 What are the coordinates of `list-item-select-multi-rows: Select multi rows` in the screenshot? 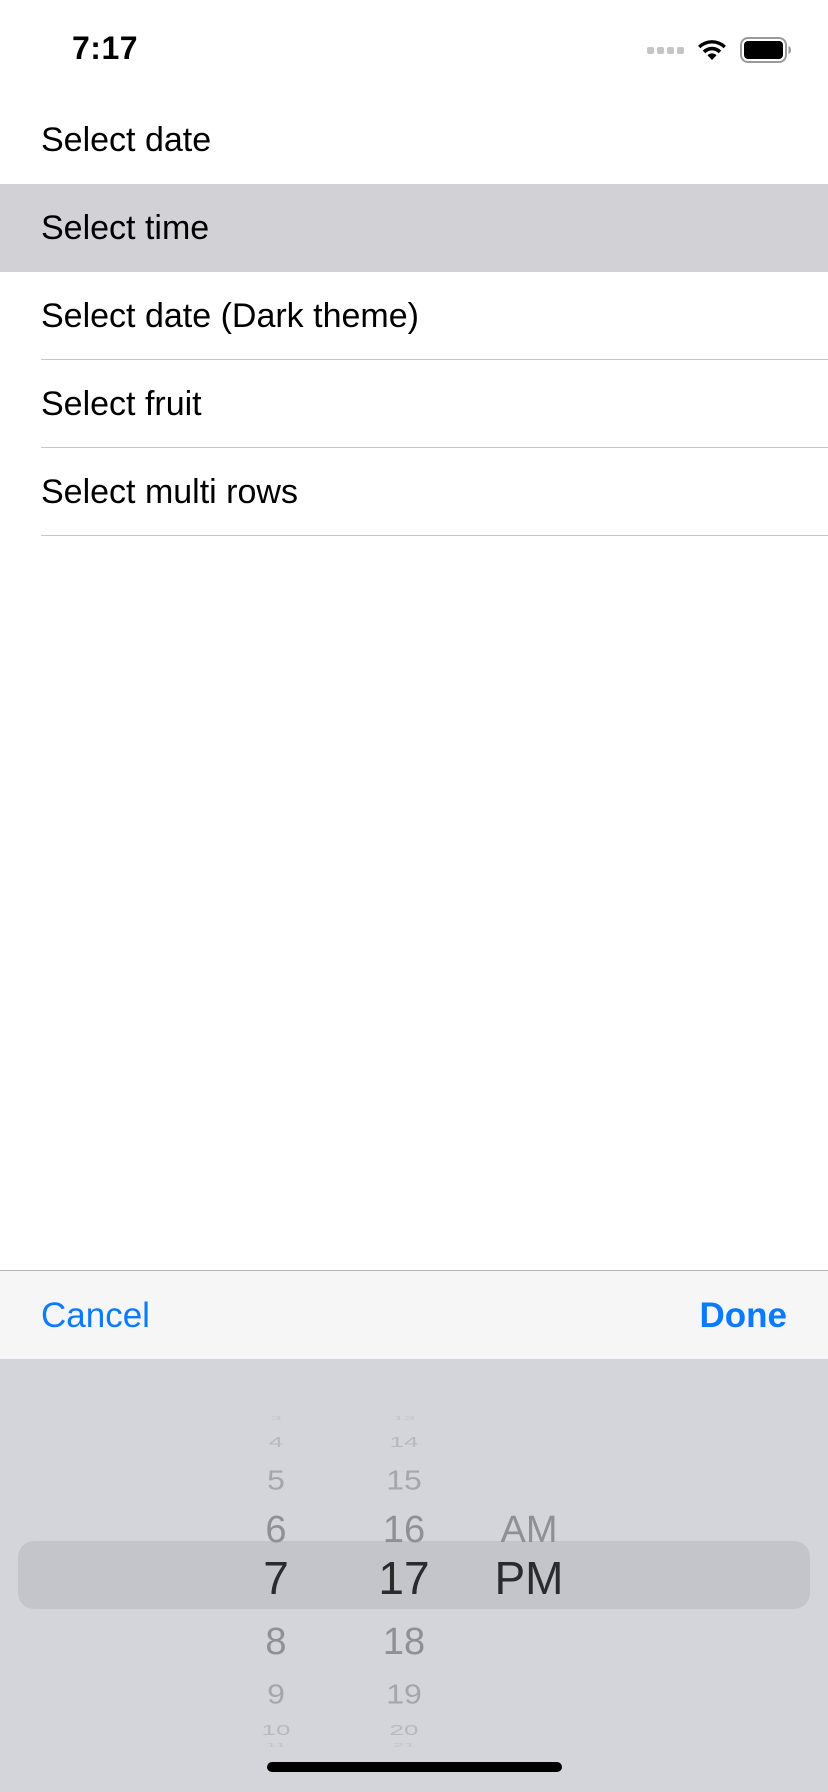 It's located at (414, 492).